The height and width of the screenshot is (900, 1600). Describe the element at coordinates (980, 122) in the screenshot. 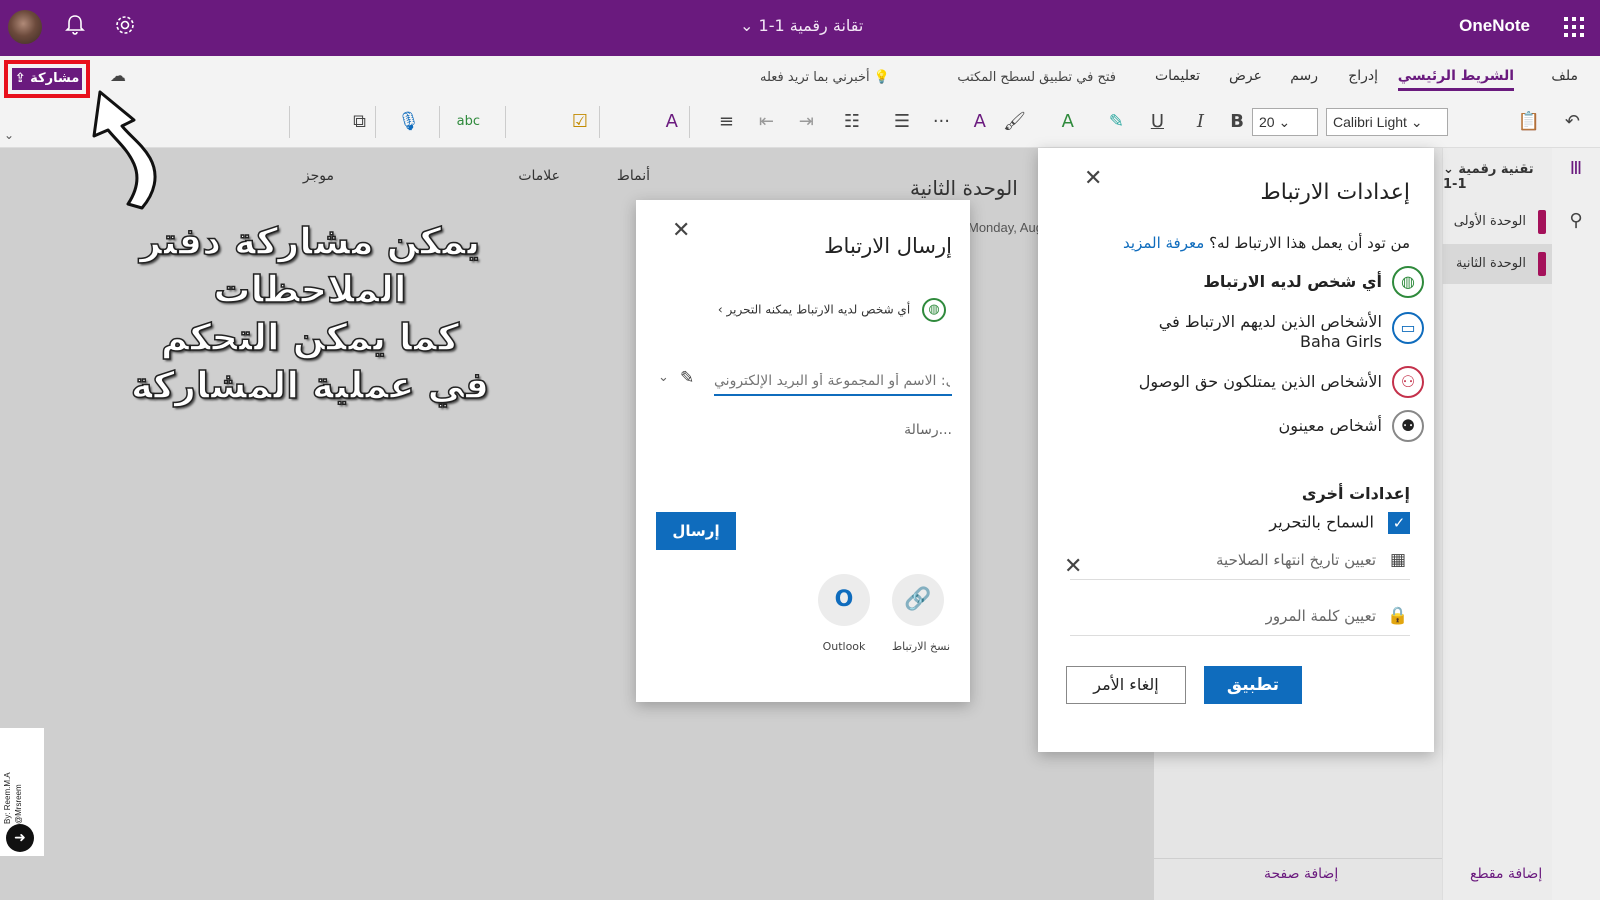

I see `clear-format-icon: A` at that location.